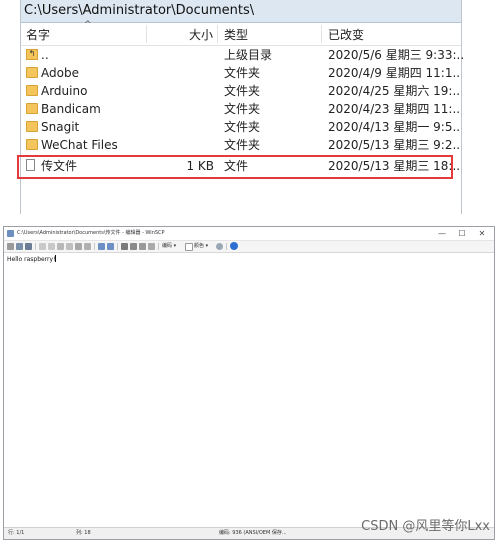 Image resolution: width=500 pixels, height=540 pixels. I want to click on goto-line-icon, so click(151, 246).